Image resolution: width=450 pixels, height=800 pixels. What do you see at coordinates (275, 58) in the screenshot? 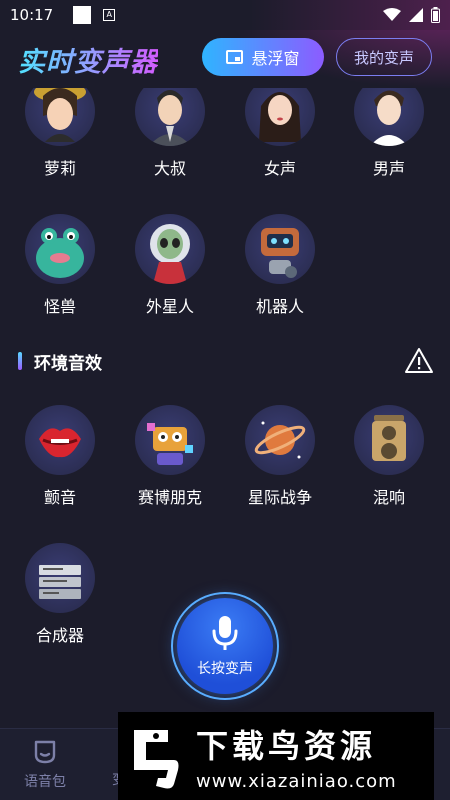
I see `floating-window-label: 悬浮窗` at bounding box center [275, 58].